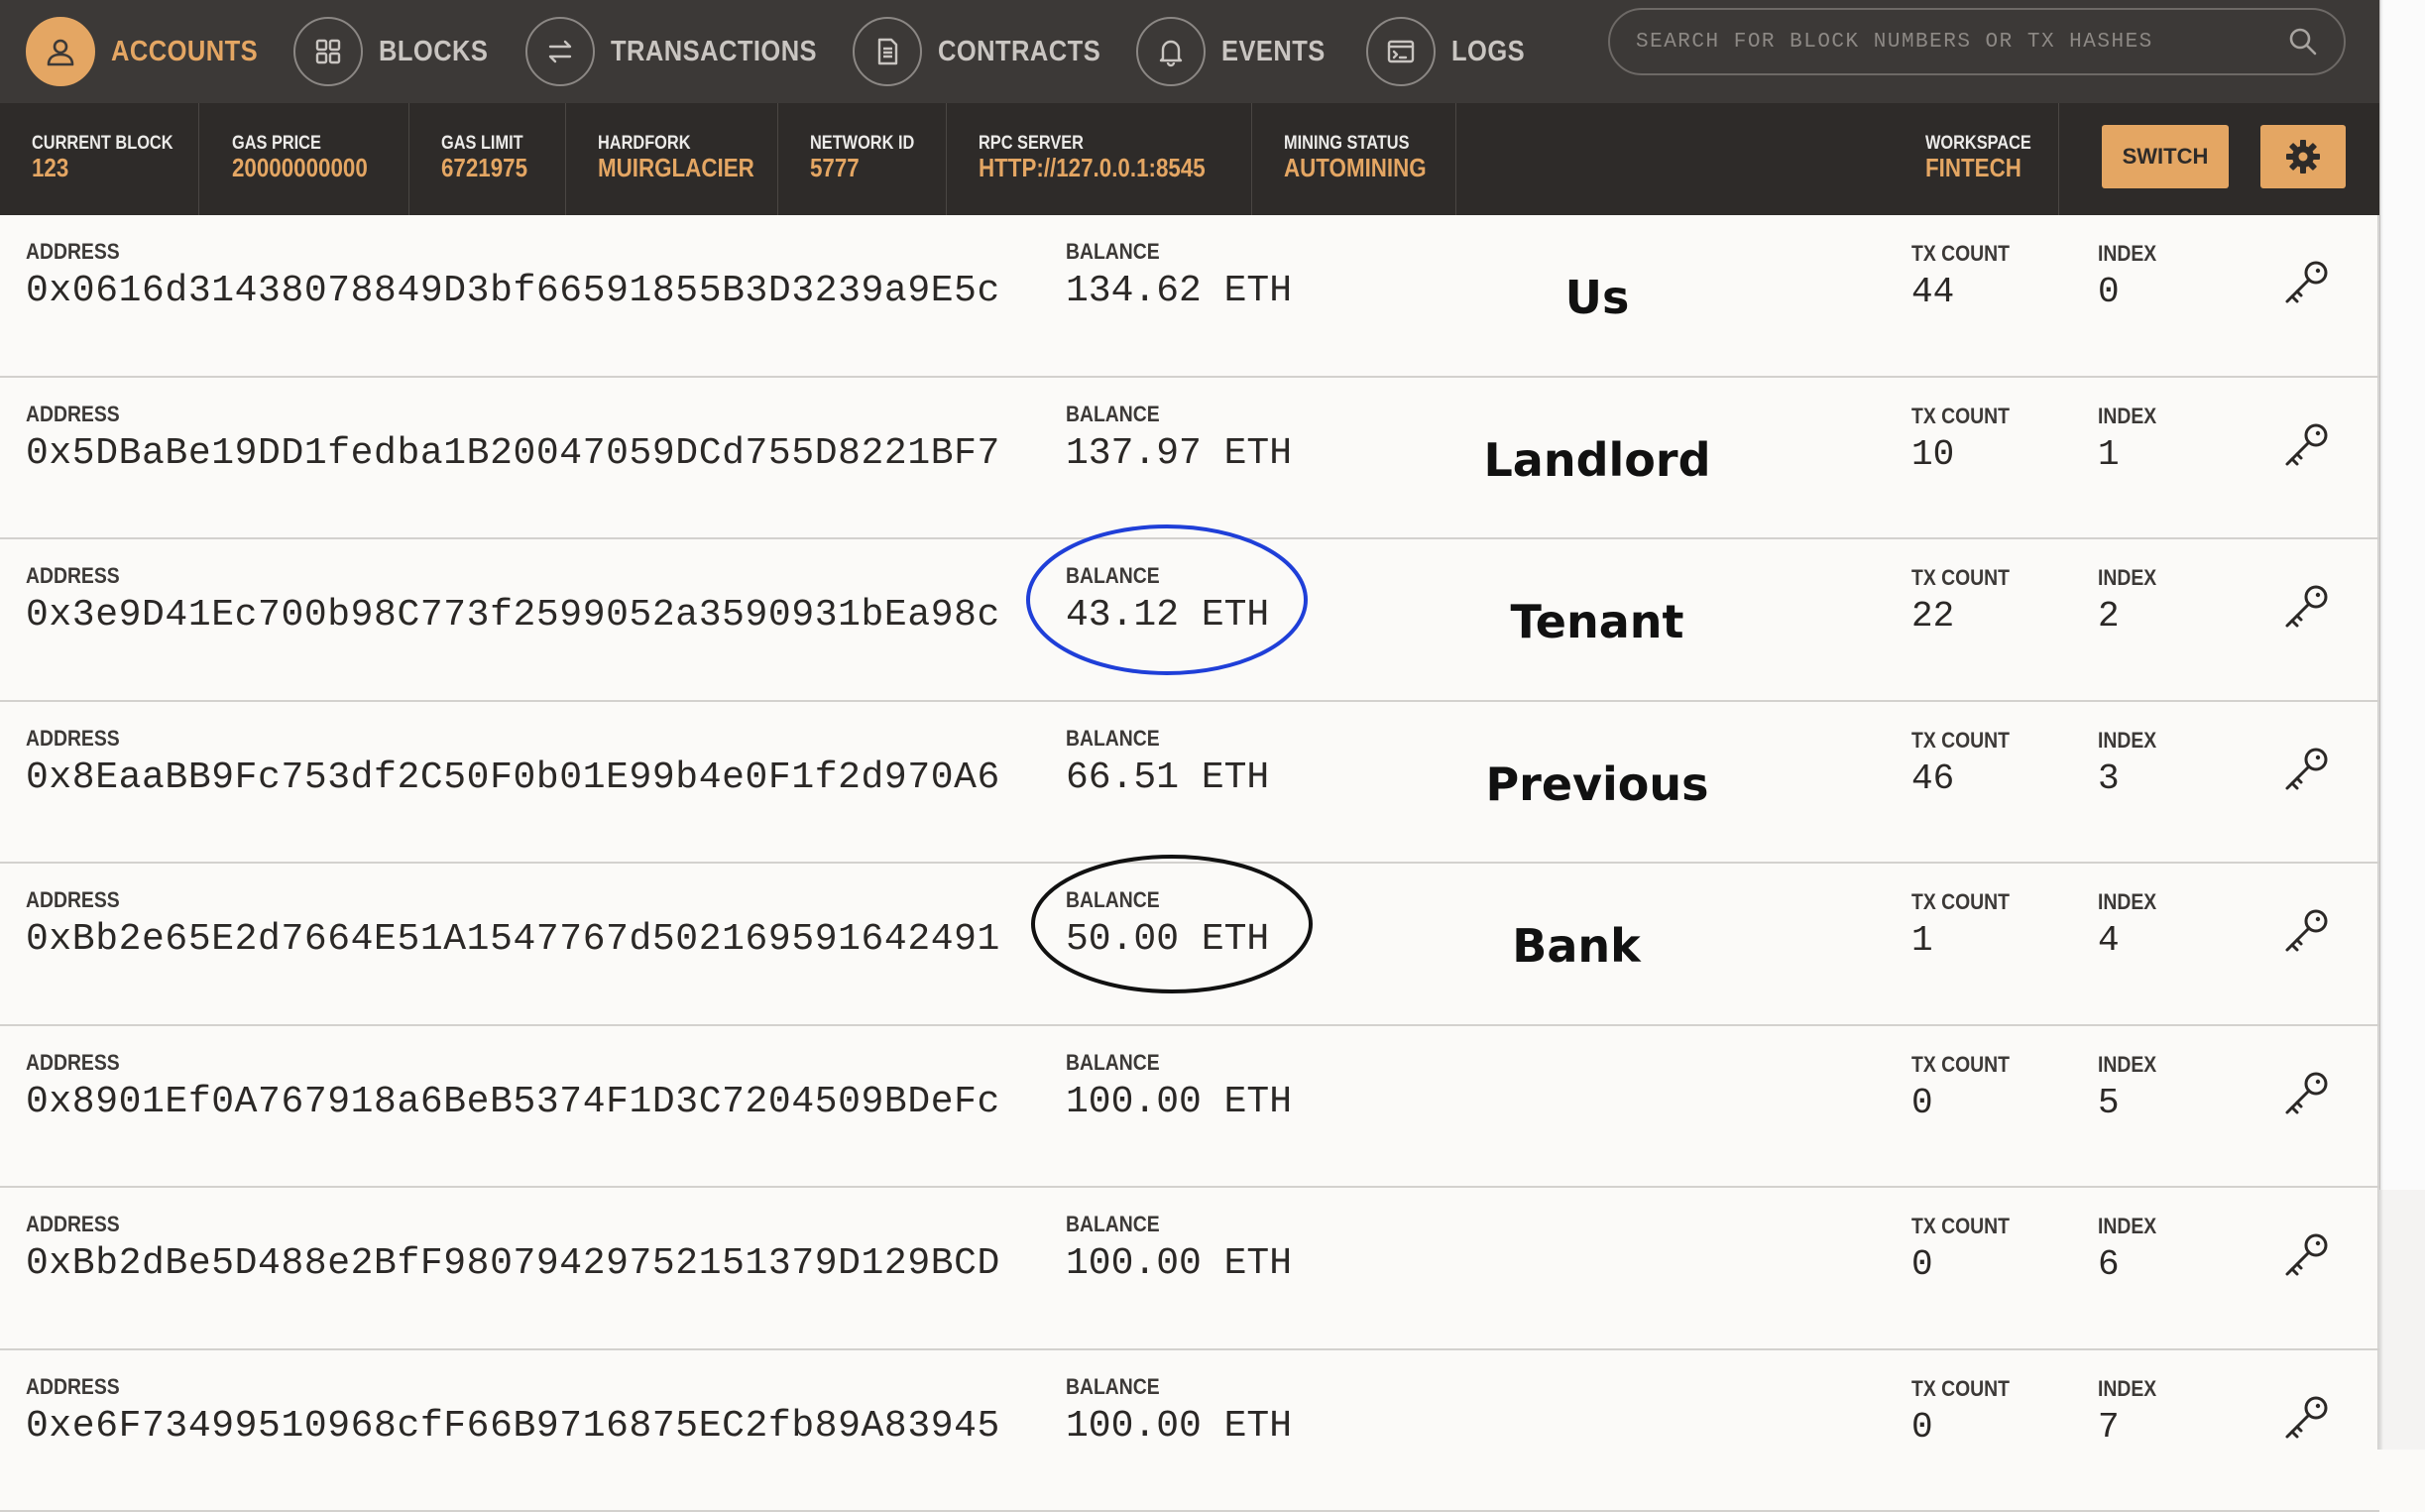 Image resolution: width=2425 pixels, height=1512 pixels. I want to click on account-balance: 43.12 ETH, so click(1167, 615).